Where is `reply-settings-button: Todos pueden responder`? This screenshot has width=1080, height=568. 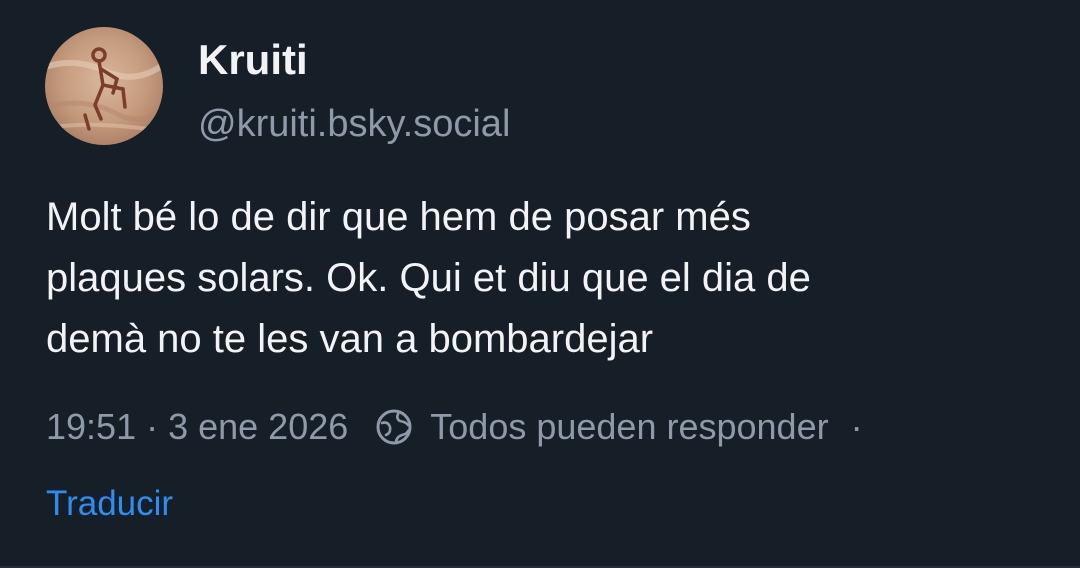 reply-settings-button: Todos pueden responder is located at coordinates (601, 427).